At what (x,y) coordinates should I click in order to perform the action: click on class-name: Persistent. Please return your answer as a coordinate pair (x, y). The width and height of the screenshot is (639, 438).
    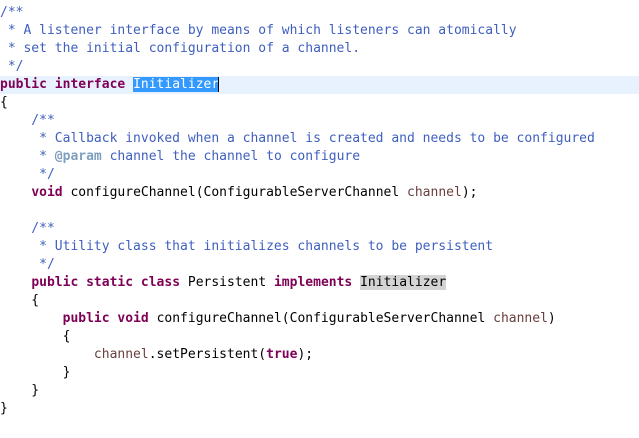
    Looking at the image, I should click on (227, 282).